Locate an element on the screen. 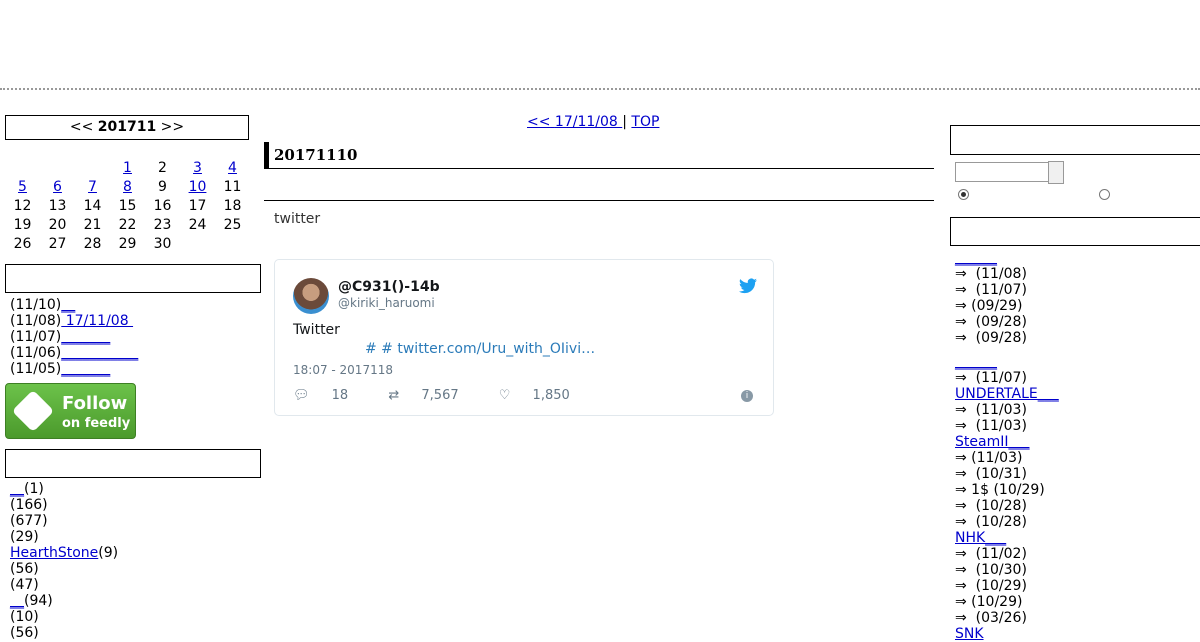 Image resolution: width=1200 pixels, height=642 pixels. entry-link: 17/11/08 is located at coordinates (97, 321).